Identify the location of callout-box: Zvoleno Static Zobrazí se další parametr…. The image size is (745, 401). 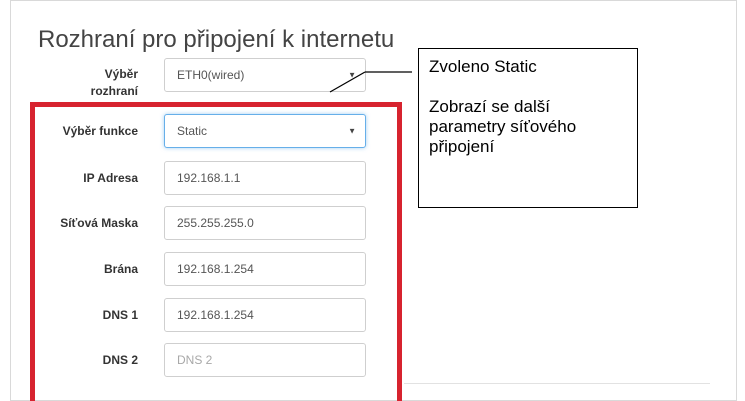
(528, 128).